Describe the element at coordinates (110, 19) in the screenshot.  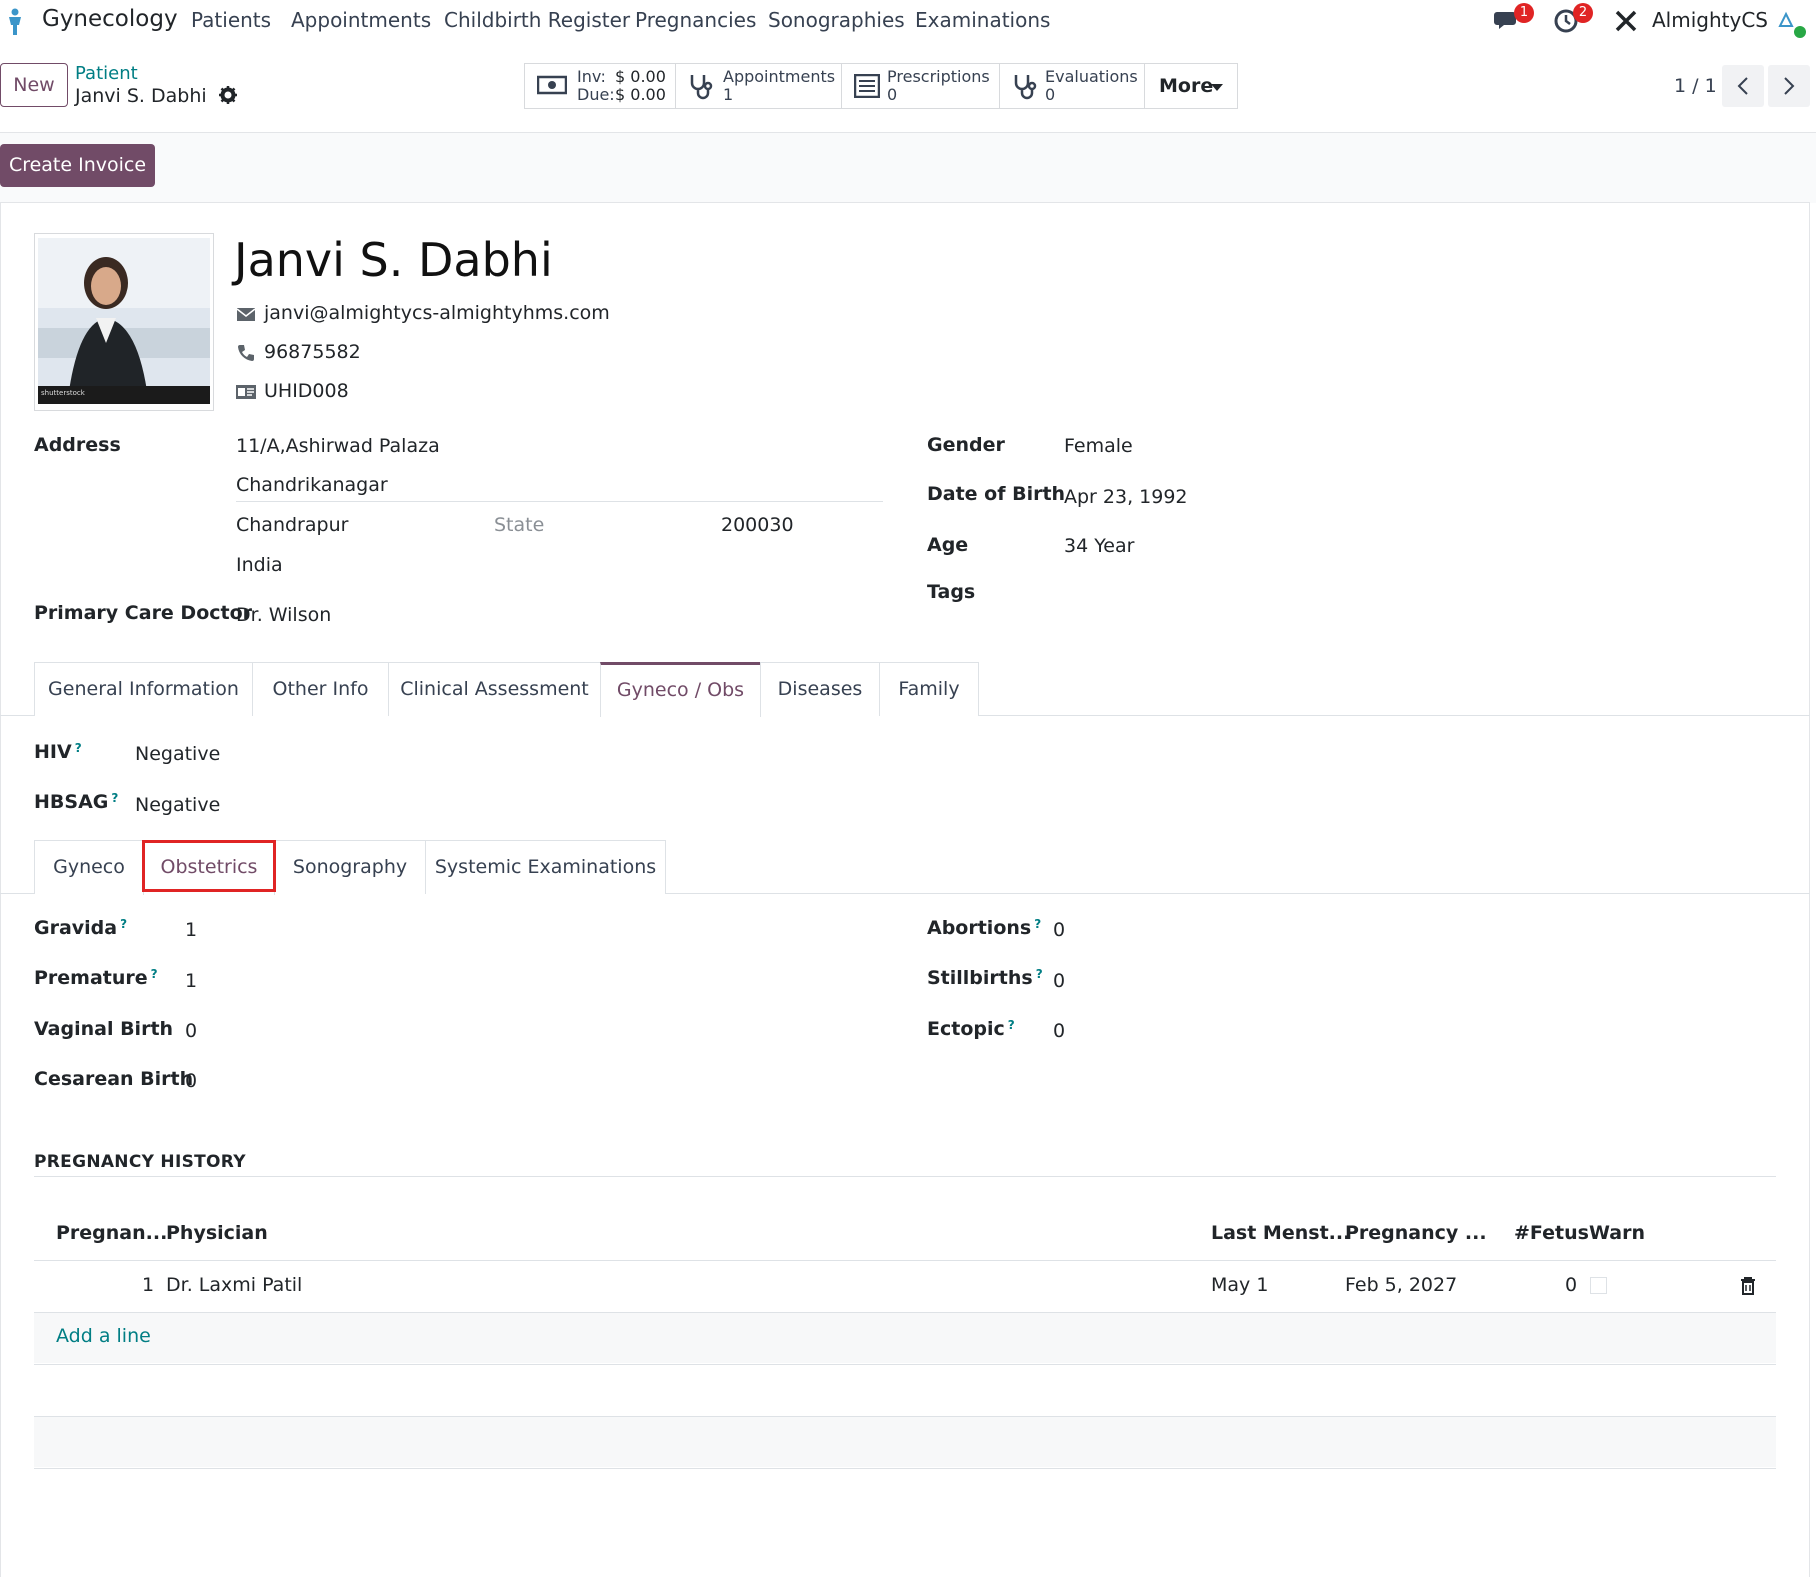
I see `app-name: Gynecology` at that location.